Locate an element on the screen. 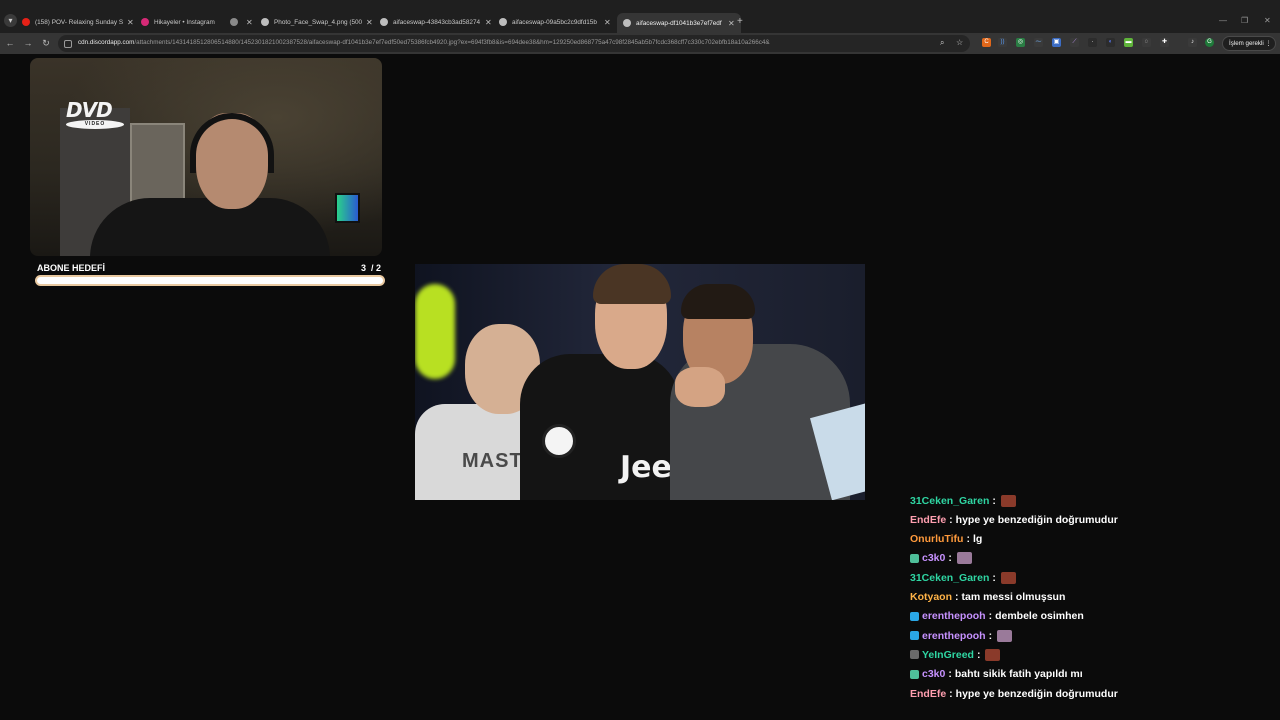  chat-message: Kotyaon: tam messi olmuşsun is located at coordinates (987, 597).